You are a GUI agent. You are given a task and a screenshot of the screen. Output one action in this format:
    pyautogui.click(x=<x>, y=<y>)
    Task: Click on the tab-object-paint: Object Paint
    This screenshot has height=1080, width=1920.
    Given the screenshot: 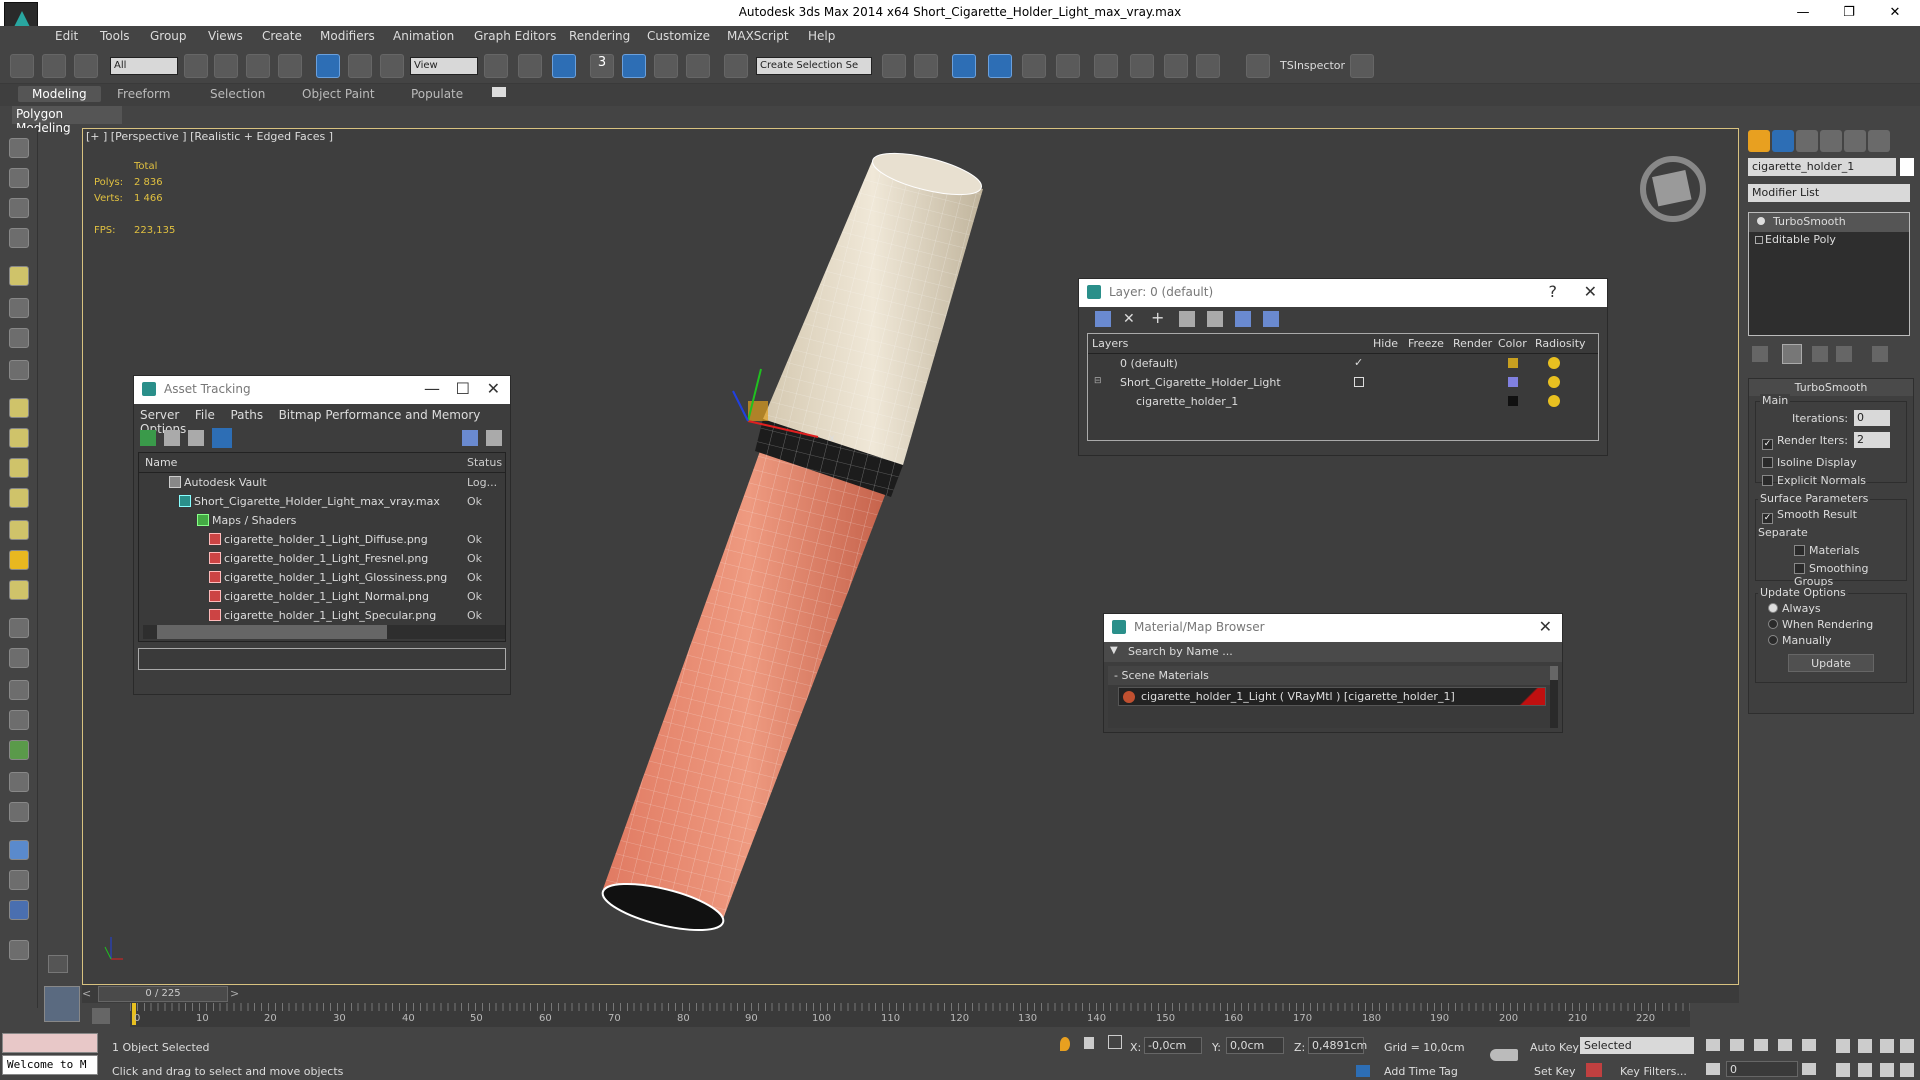 What is the action you would take?
    pyautogui.click(x=338, y=94)
    